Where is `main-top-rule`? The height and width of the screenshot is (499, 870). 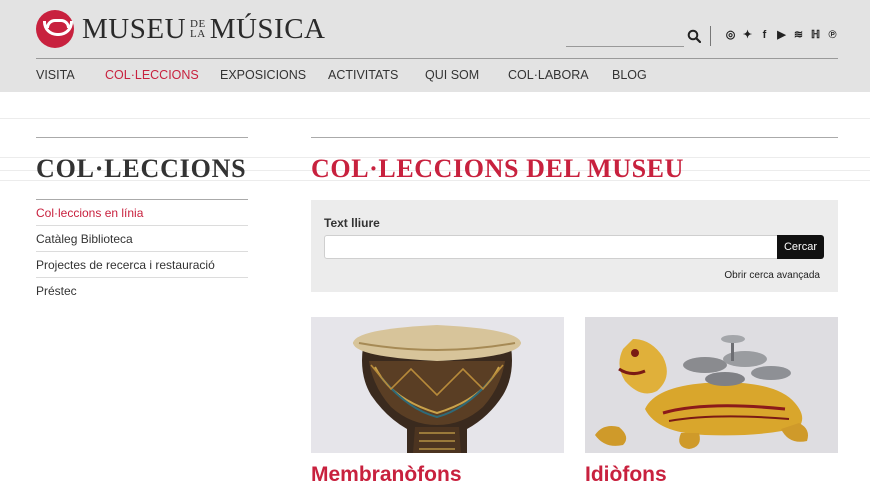
main-top-rule is located at coordinates (574, 137).